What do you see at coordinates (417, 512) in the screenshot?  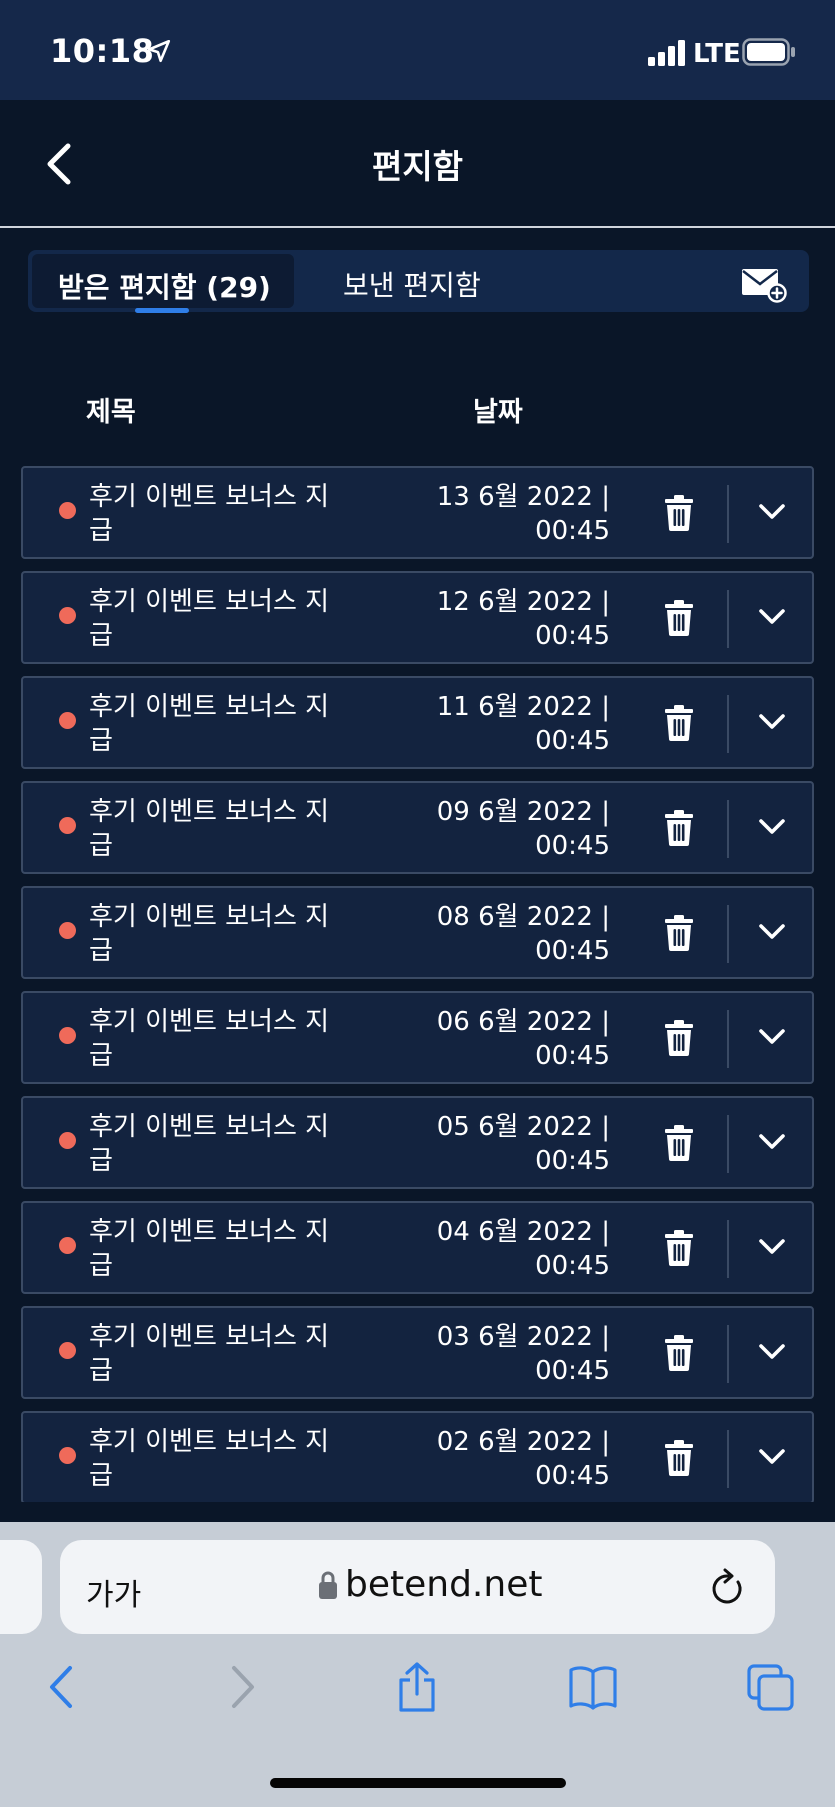 I see `message-row: 후기 이벤트 보너스 지급 13 6월 2022 | 00:45` at bounding box center [417, 512].